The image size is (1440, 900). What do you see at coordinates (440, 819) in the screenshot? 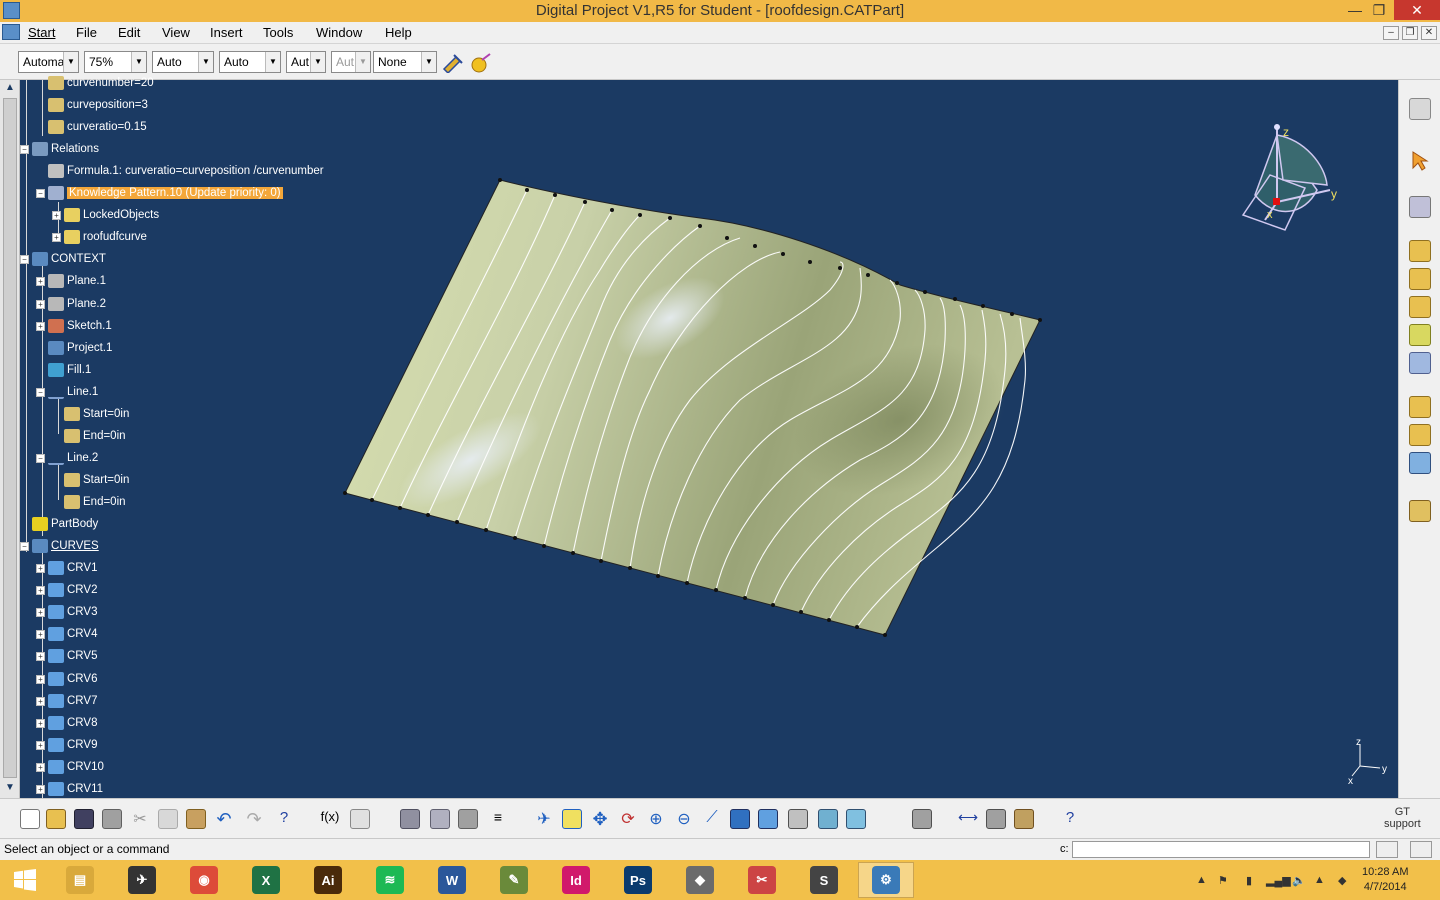
I see `law-icon` at bounding box center [440, 819].